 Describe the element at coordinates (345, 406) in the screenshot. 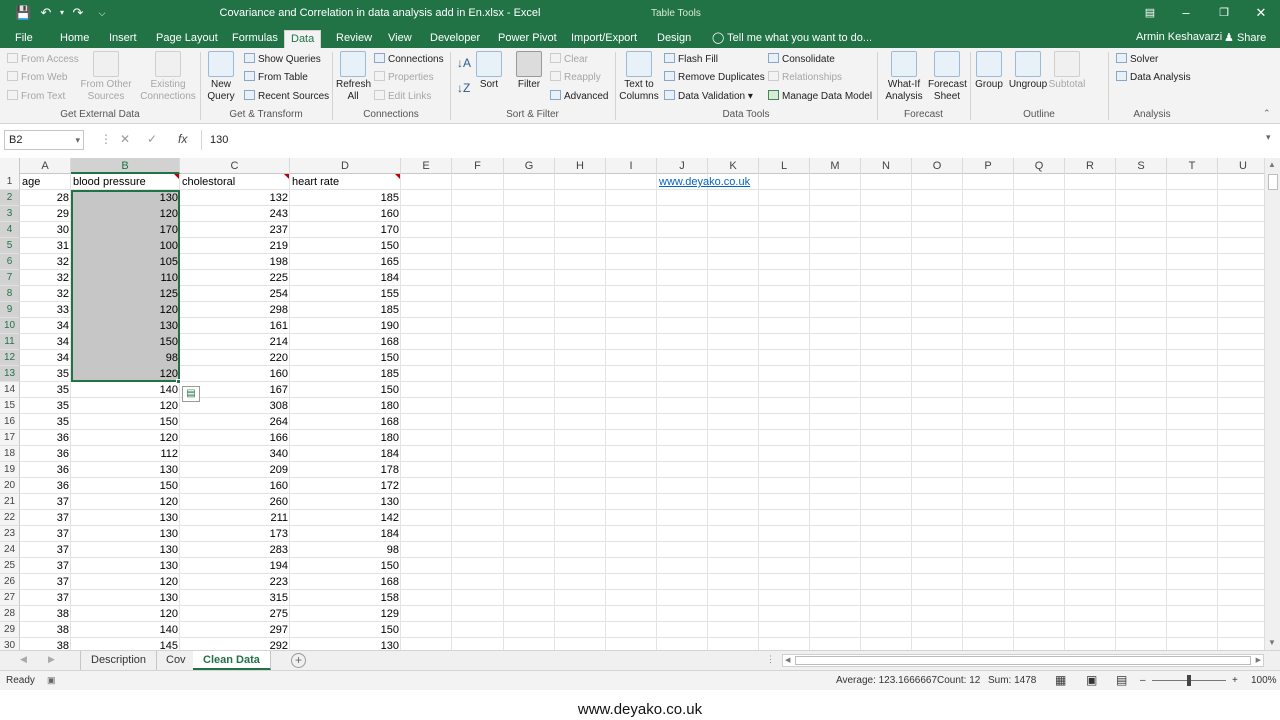

I see `cell-heart-rate: 180` at that location.